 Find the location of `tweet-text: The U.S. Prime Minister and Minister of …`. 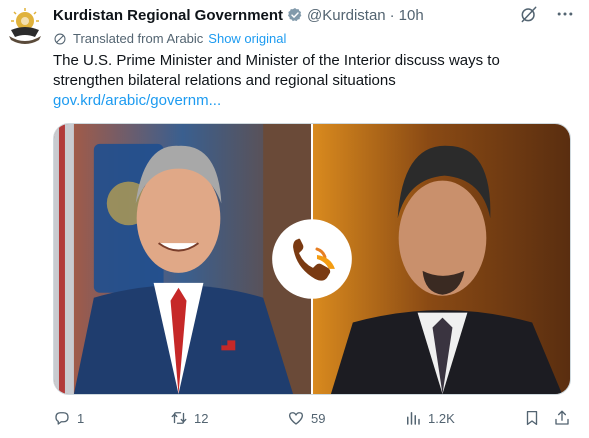

tweet-text: The U.S. Prime Minister and Minister of … is located at coordinates (313, 81).